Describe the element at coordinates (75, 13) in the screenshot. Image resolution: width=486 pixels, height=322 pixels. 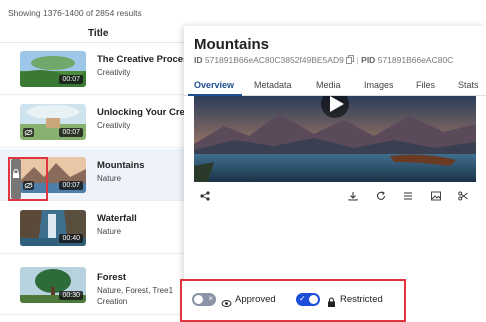
I see `results-count: Showing 1376-1400 of 2854 results` at that location.